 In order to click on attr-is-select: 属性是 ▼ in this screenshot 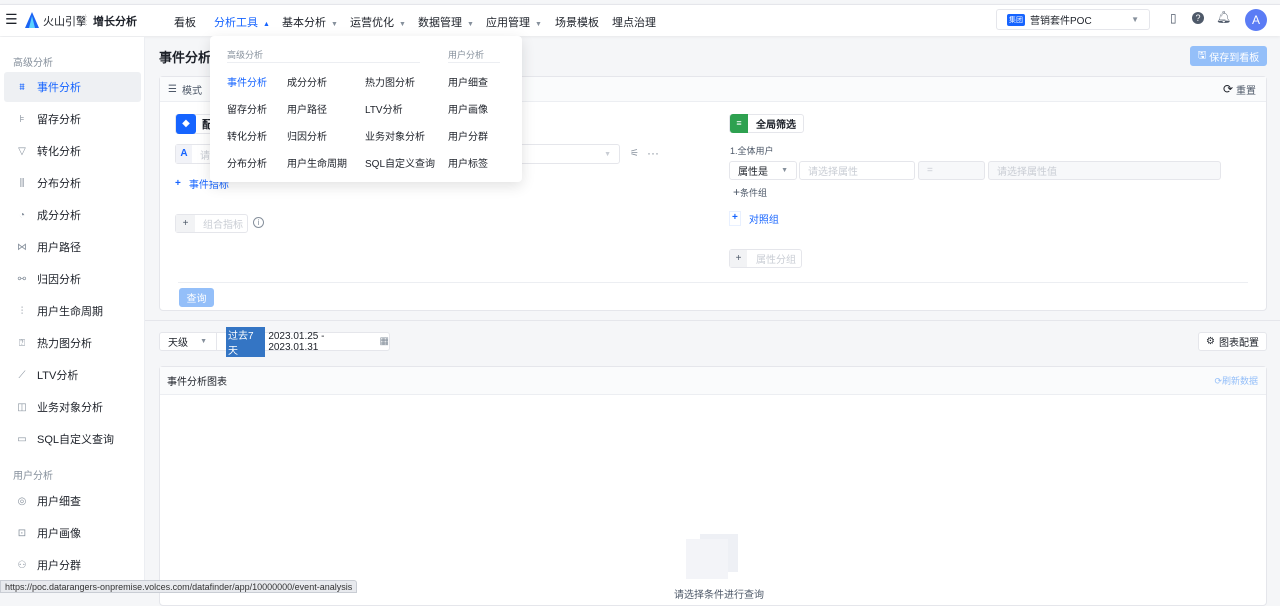, I will do `click(763, 170)`.